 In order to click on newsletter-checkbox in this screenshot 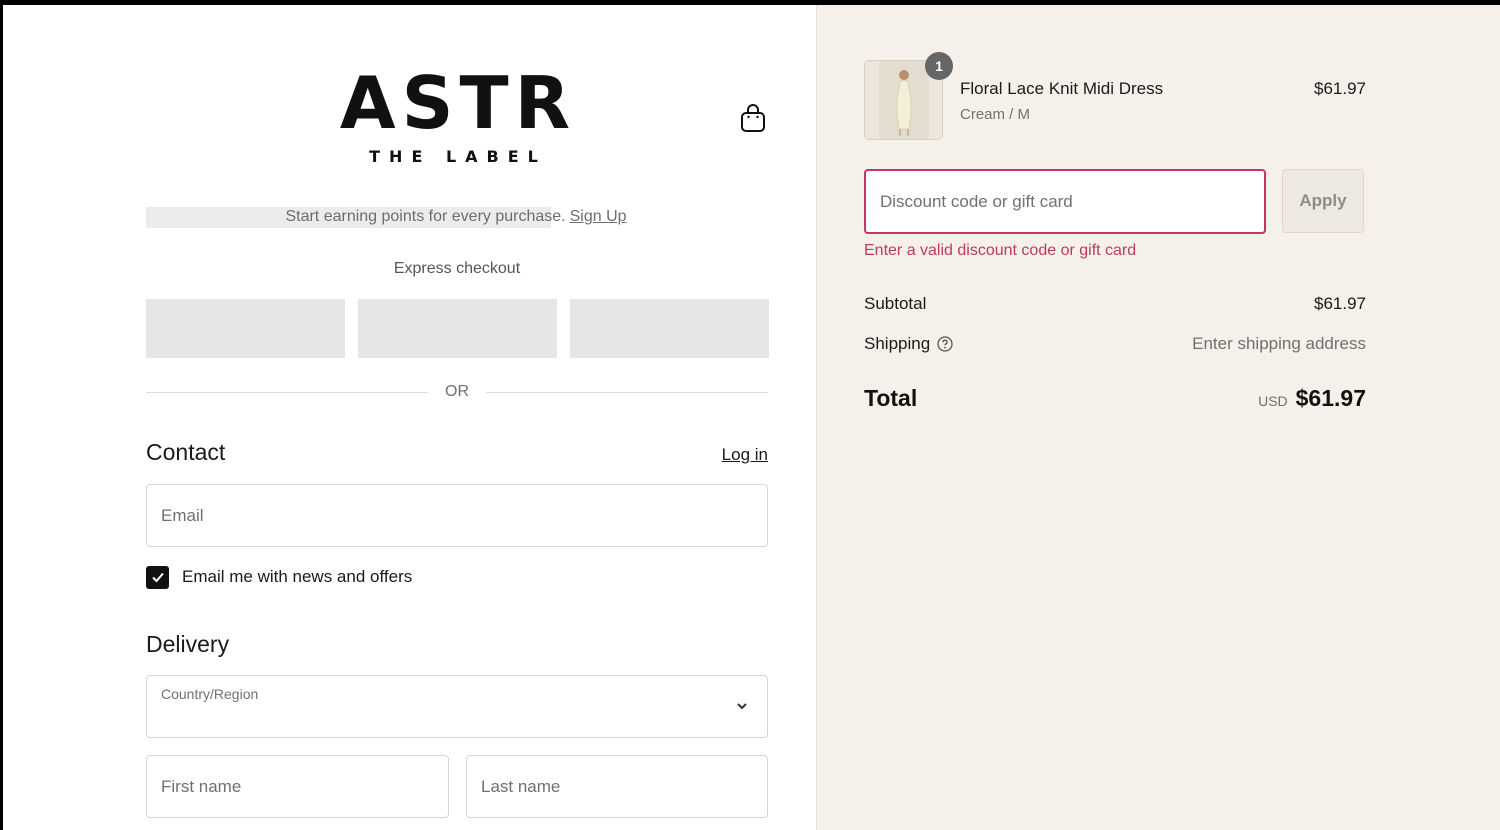, I will do `click(157, 577)`.